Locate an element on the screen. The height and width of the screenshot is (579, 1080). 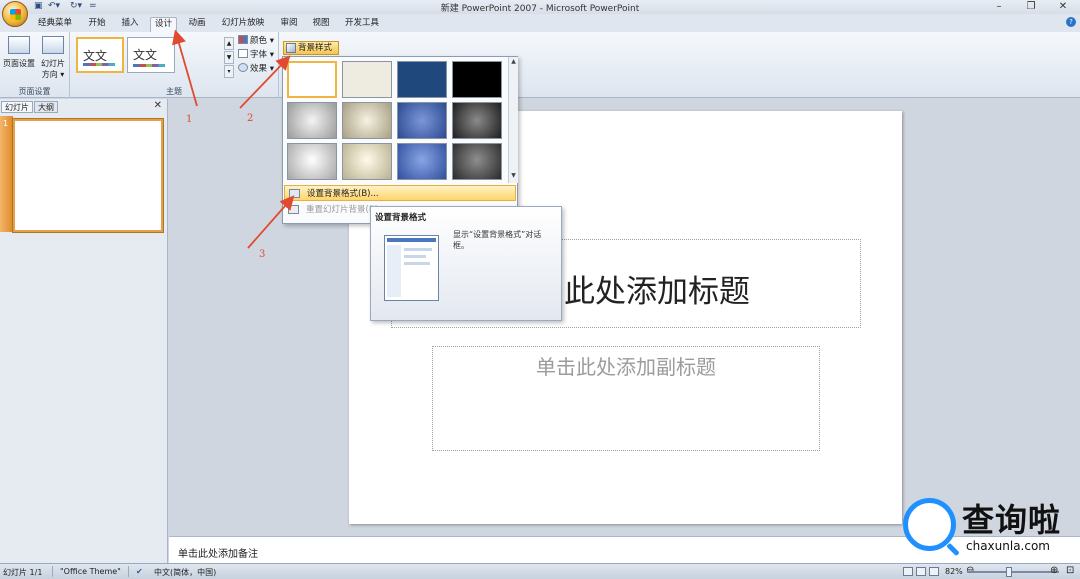
theme-fonts-button: 字体 ▾ is located at coordinates (256, 55).